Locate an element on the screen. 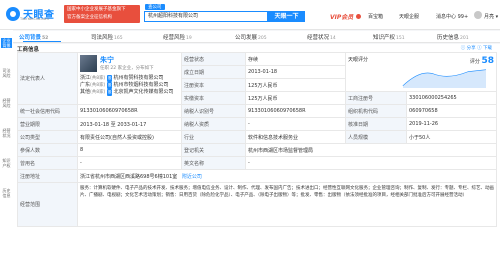 The width and height of the screenshot is (500, 259). active-tab-indicator is located at coordinates (42, 41).